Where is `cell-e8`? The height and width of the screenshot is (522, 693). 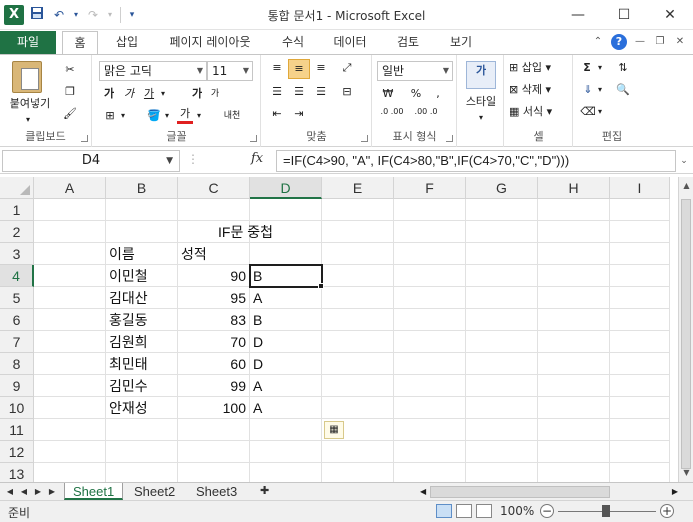
cell-e8 is located at coordinates (358, 364).